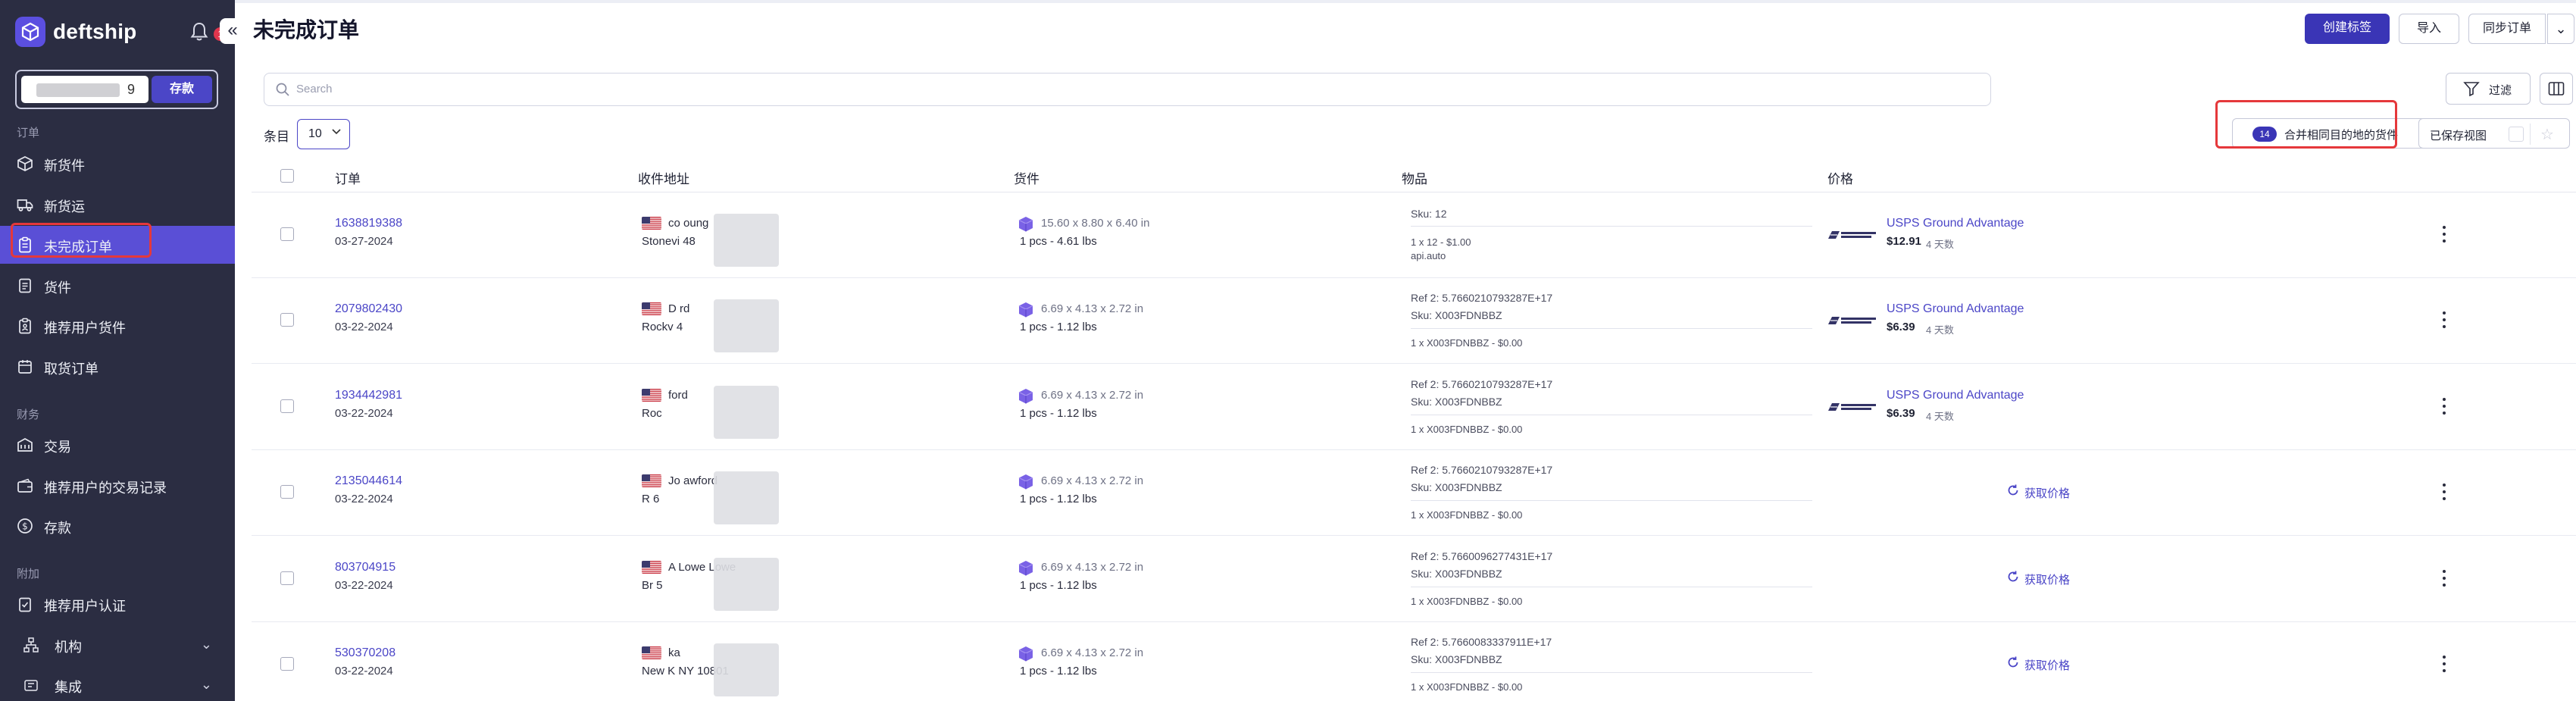 Image resolution: width=2576 pixels, height=701 pixels. Describe the element at coordinates (117, 89) in the screenshot. I see `balance-panel: 9 存款` at that location.